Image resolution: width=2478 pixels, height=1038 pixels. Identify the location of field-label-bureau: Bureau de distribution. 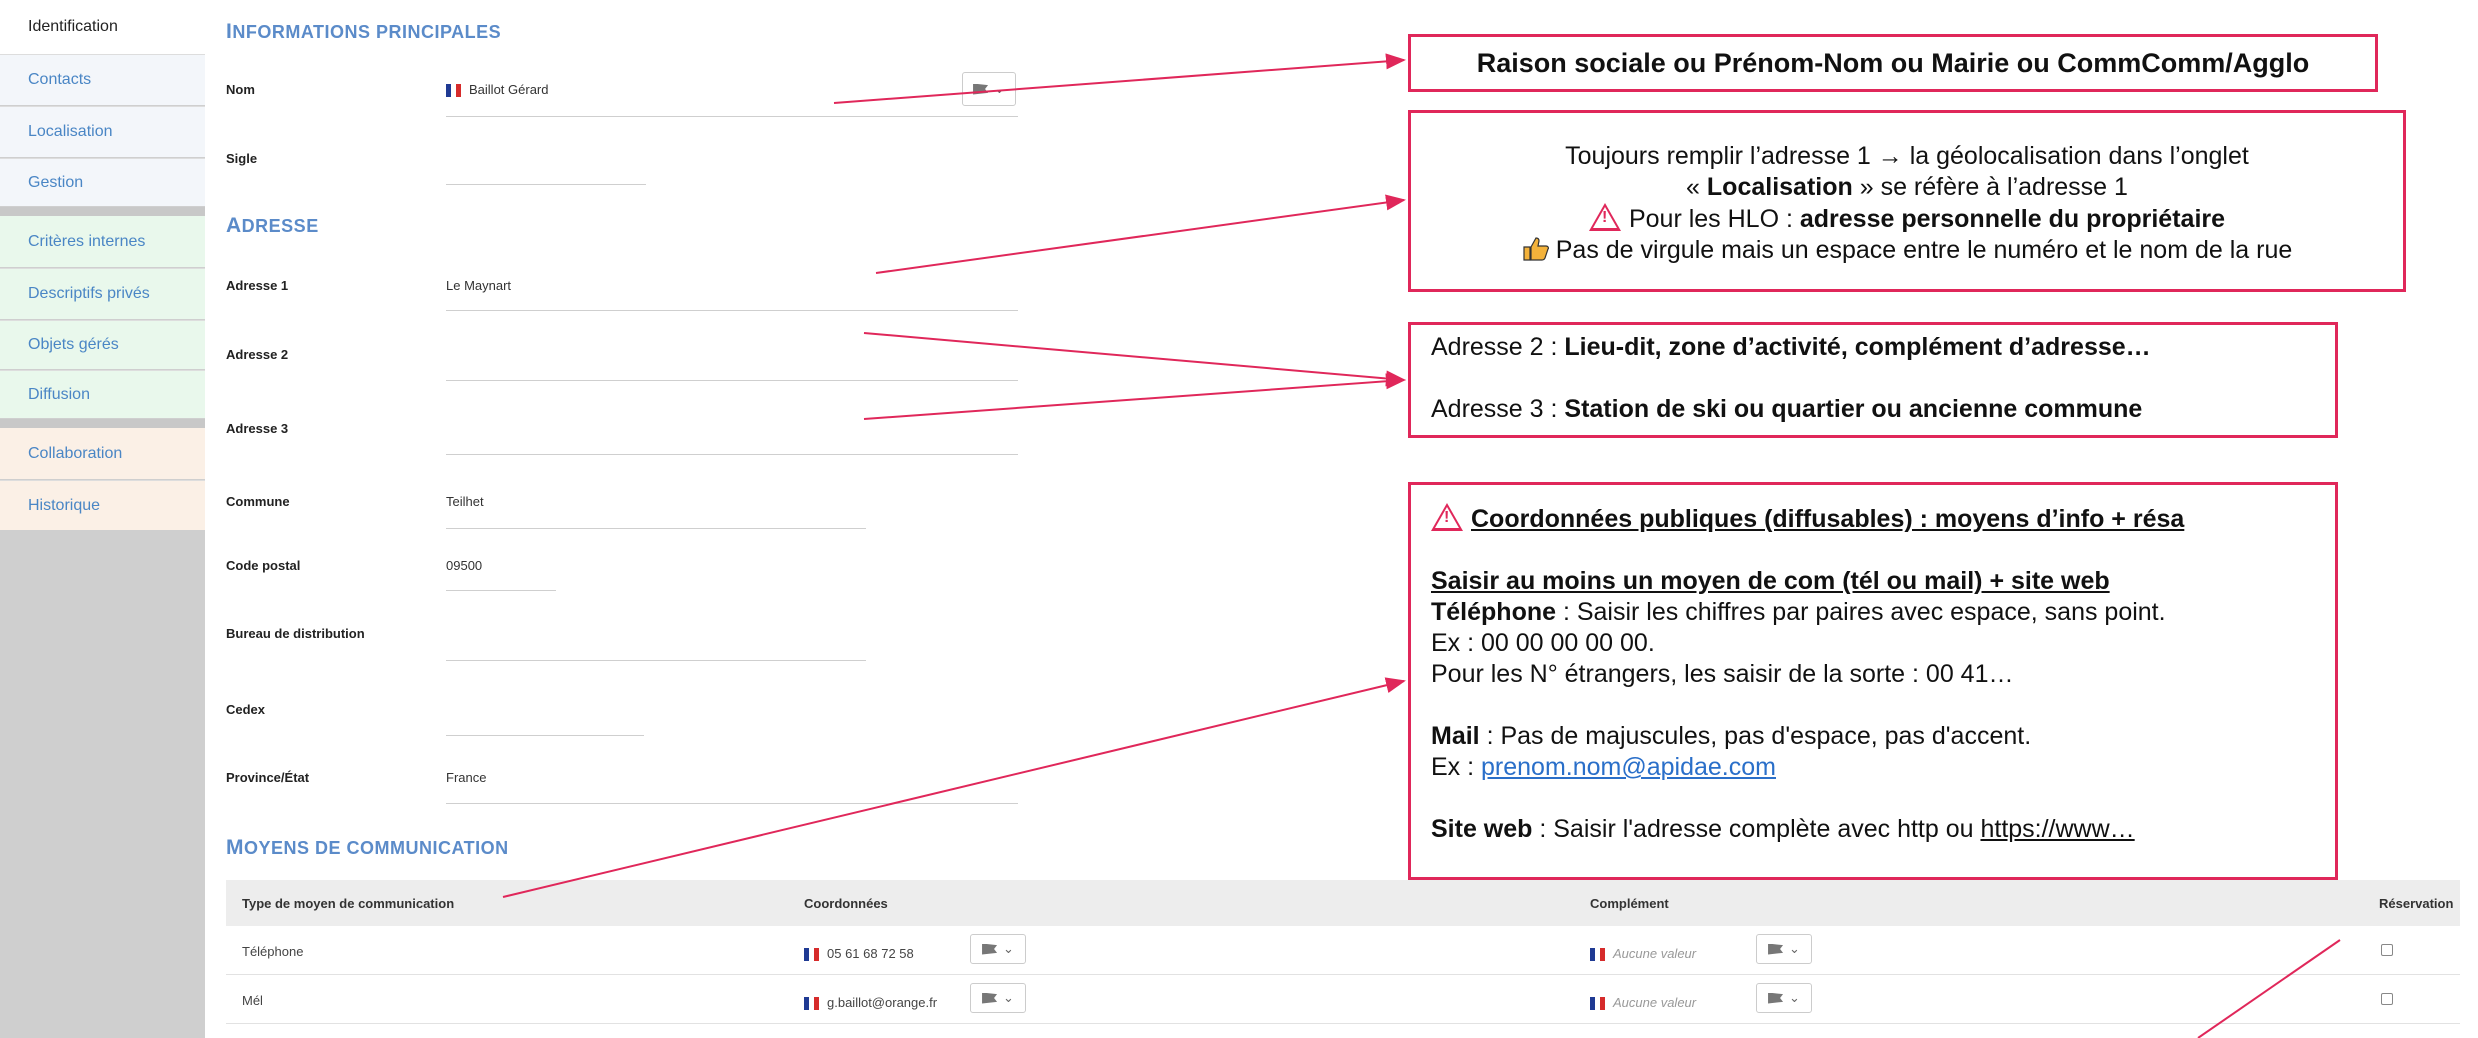
(295, 633).